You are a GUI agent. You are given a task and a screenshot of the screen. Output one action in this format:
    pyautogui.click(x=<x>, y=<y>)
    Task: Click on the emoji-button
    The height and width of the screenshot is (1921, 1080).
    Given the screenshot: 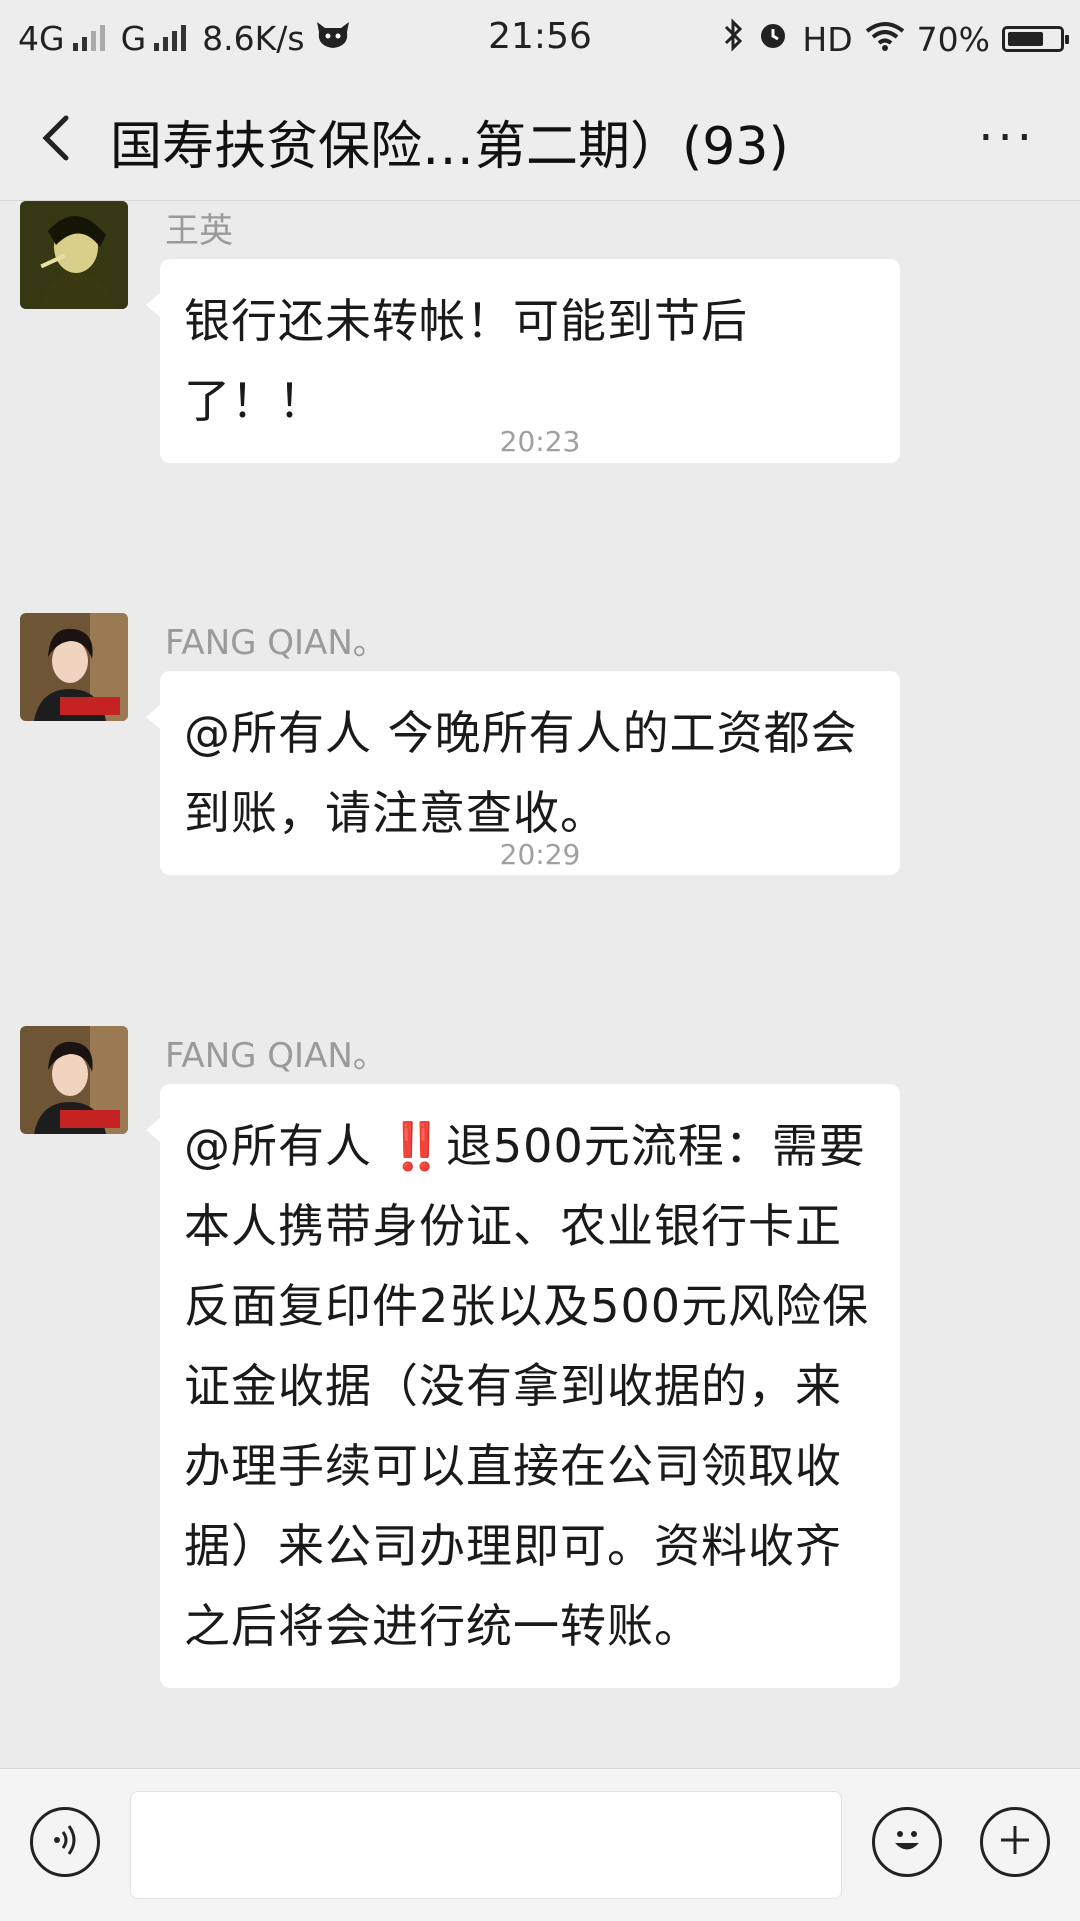 What is the action you would take?
    pyautogui.click(x=907, y=1842)
    